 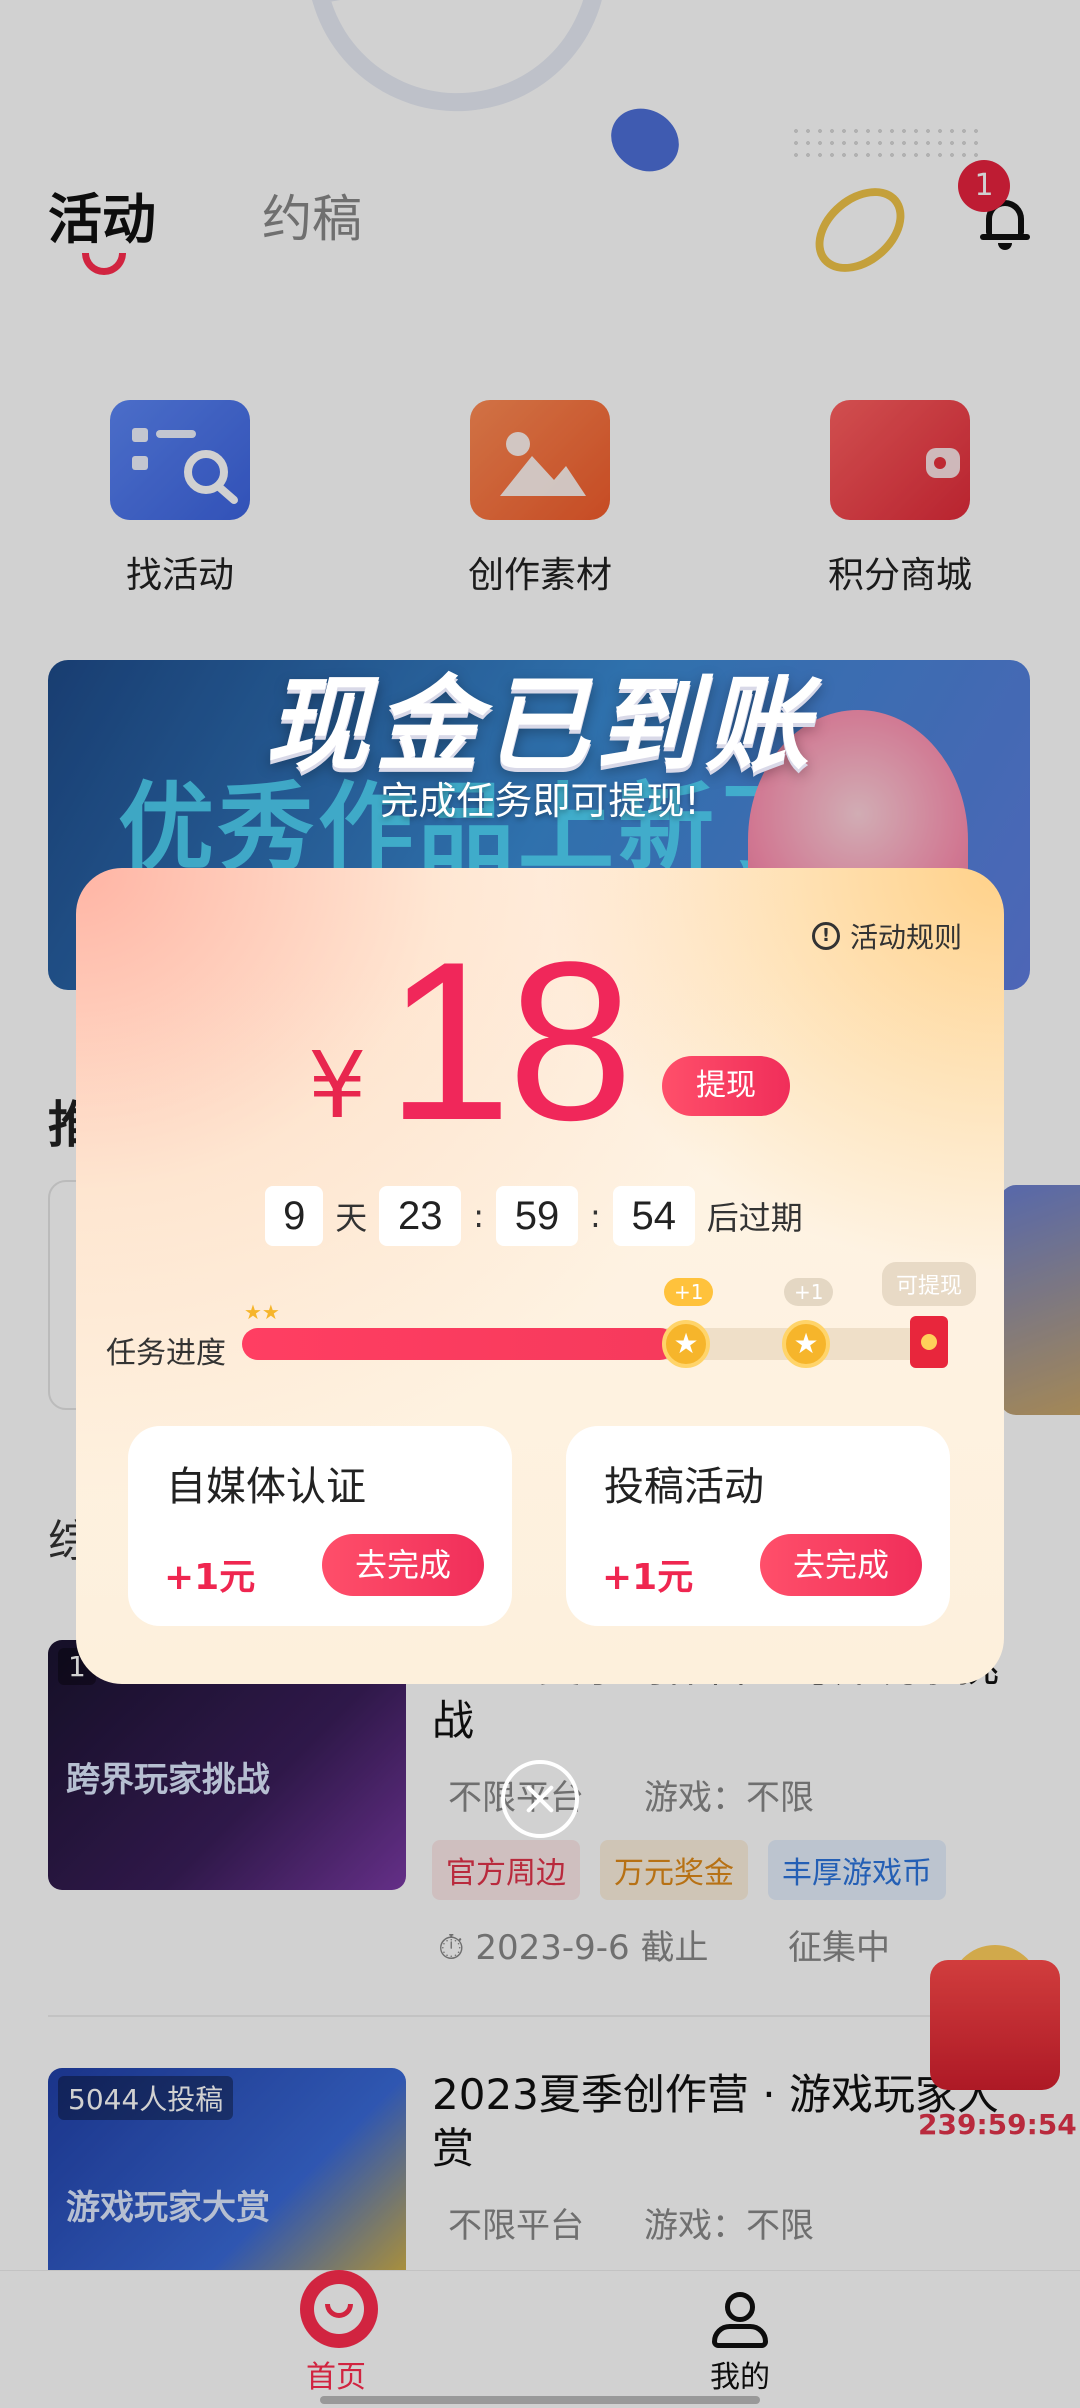 I want to click on task-progress-fill, so click(x=459, y=1344).